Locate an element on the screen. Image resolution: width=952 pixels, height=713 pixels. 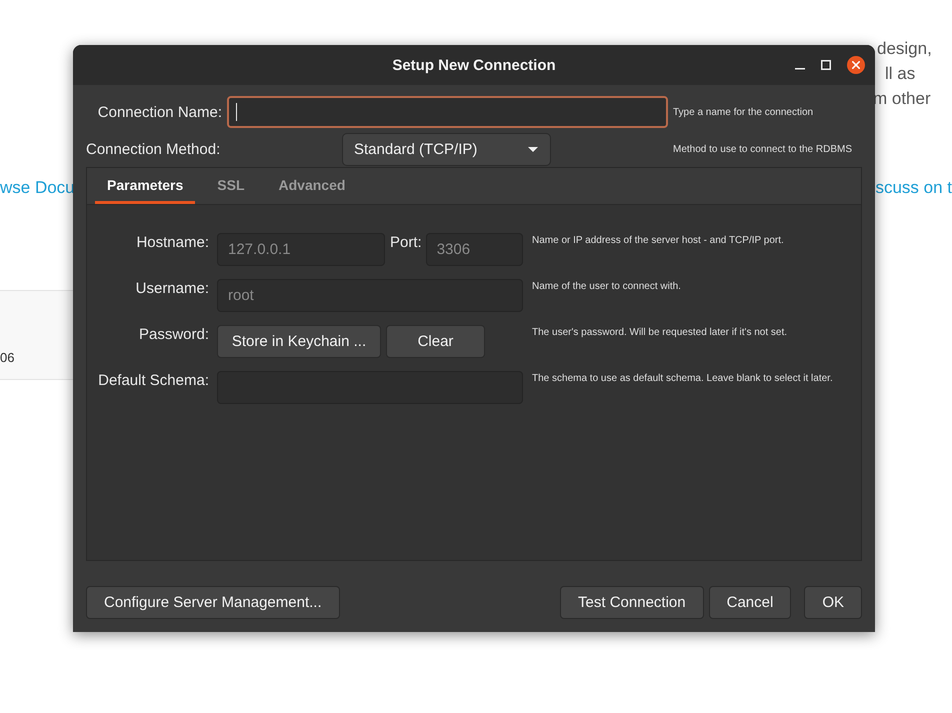
window-title: Setup New Connection is located at coordinates (474, 65).